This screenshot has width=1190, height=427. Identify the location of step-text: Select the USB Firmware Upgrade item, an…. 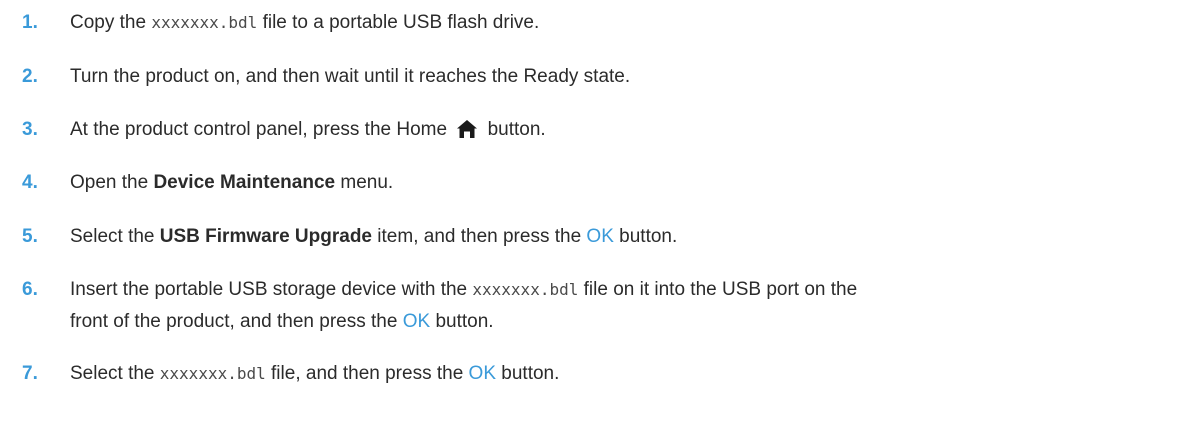
(374, 236).